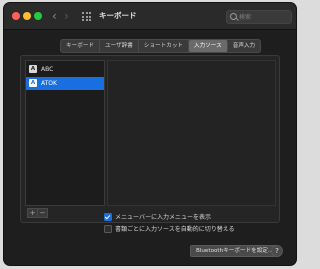  What do you see at coordinates (208, 46) in the screenshot?
I see `tab-input-sources: 入力ソース` at bounding box center [208, 46].